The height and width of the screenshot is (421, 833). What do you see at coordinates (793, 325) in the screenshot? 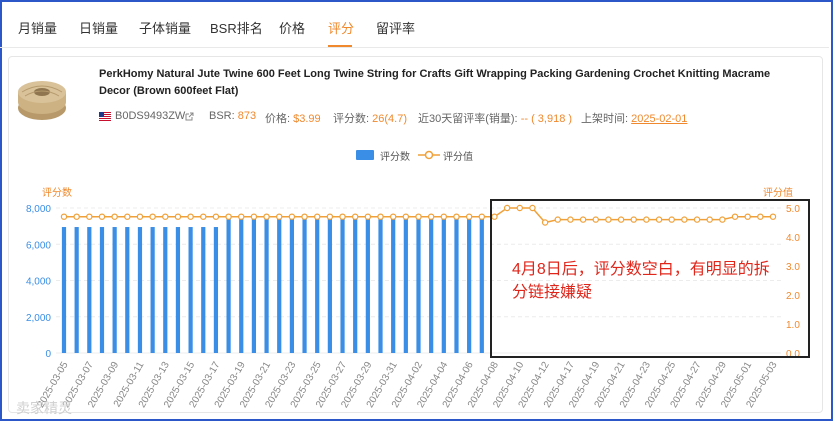
I see `y-right-tick-label: 1.0` at bounding box center [793, 325].